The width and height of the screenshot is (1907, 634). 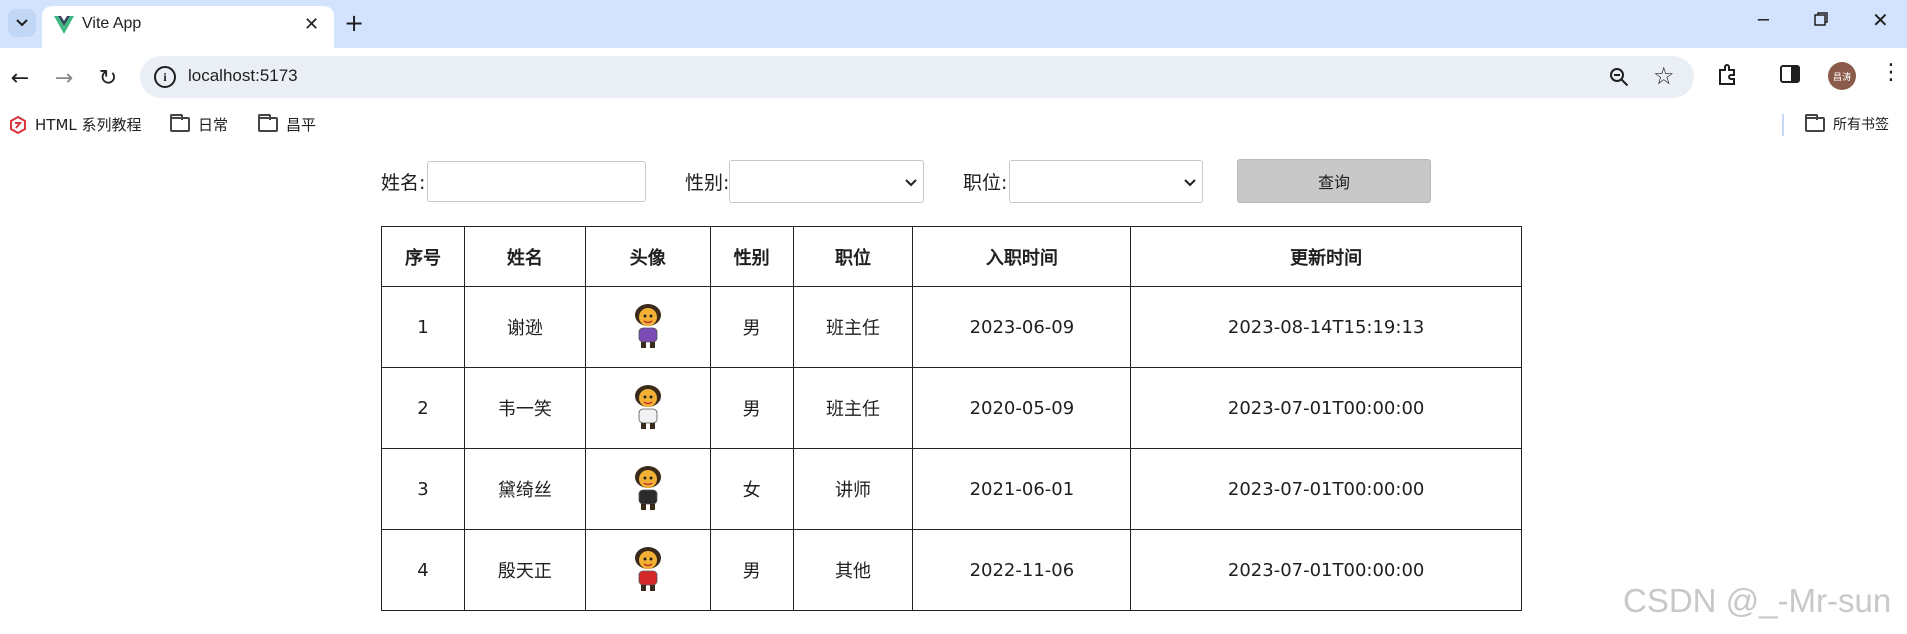 What do you see at coordinates (1326, 327) in the screenshot?
I see `cell-update-time: 2023-08-14T15:19:13` at bounding box center [1326, 327].